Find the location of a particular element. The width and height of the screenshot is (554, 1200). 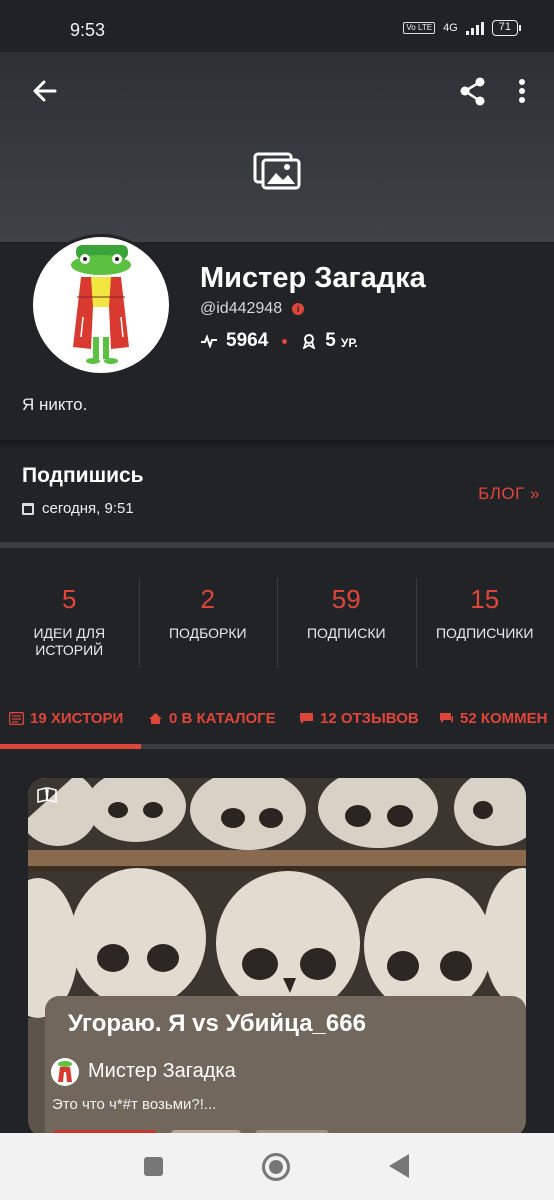

tab-comments: 52 КОММЕН is located at coordinates (493, 718).